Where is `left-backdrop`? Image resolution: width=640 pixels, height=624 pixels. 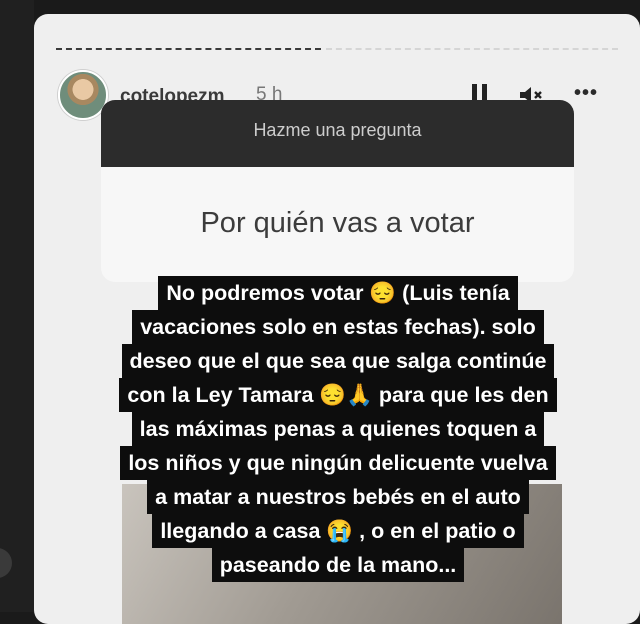 left-backdrop is located at coordinates (17, 306).